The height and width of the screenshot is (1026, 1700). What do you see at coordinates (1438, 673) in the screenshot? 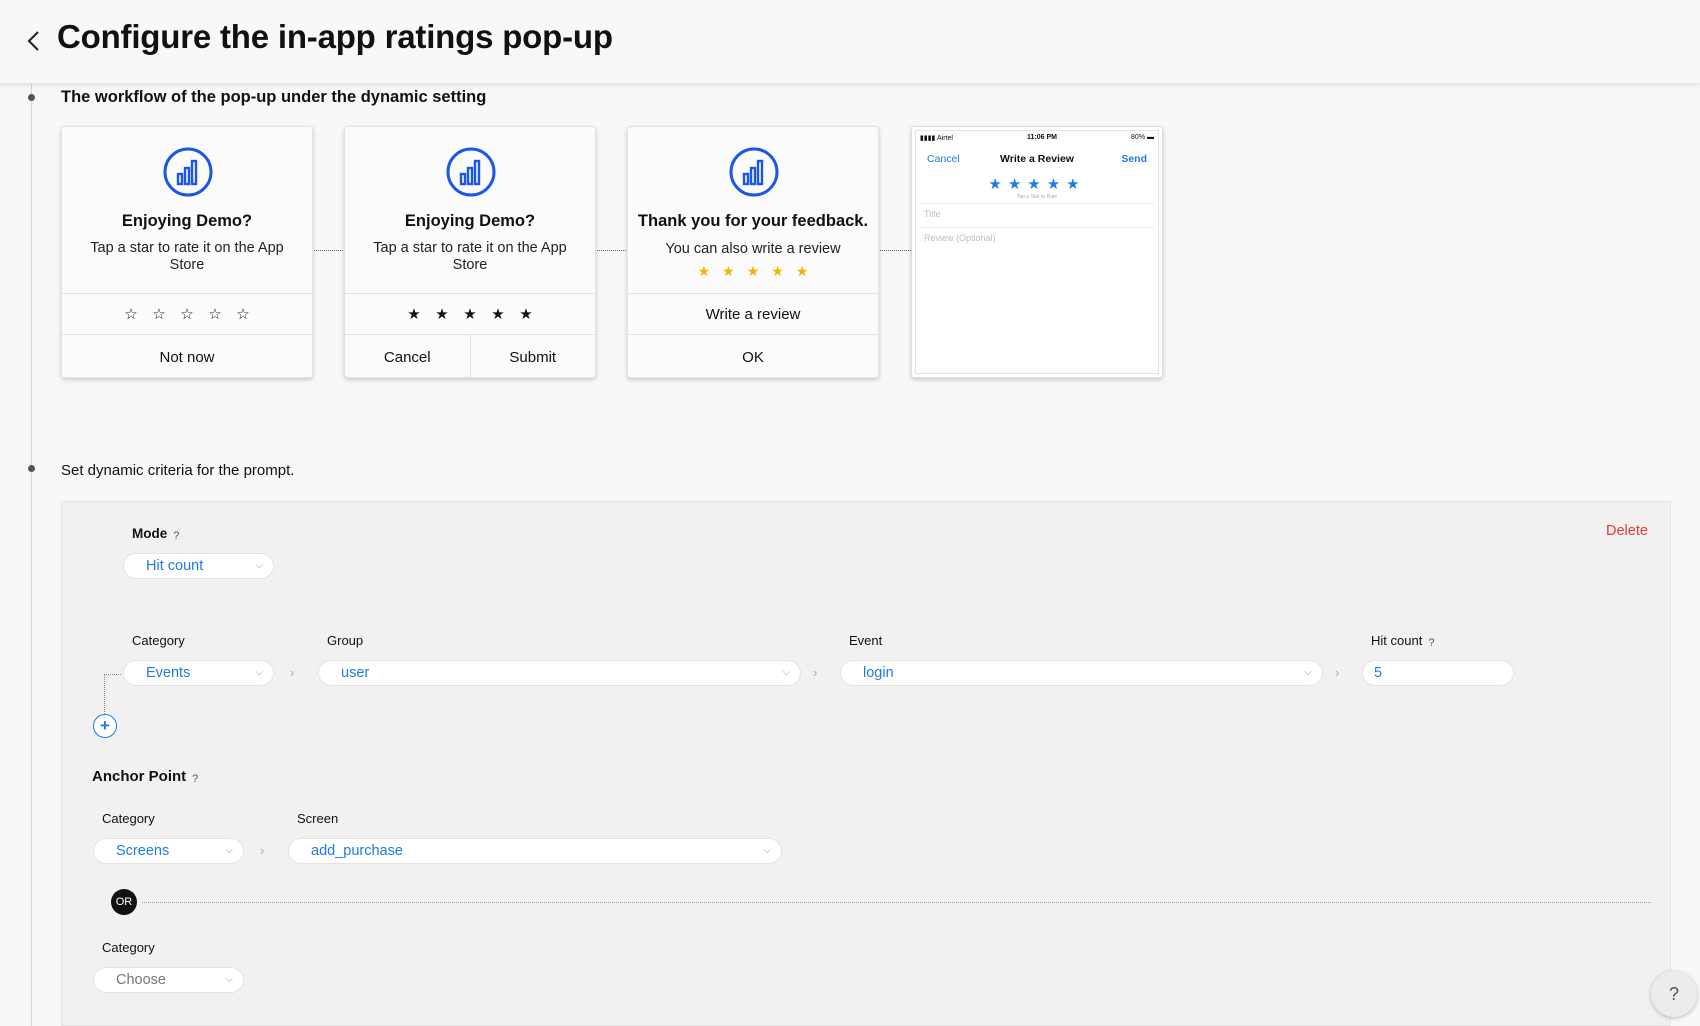
I see `hitcount-input: 5` at bounding box center [1438, 673].